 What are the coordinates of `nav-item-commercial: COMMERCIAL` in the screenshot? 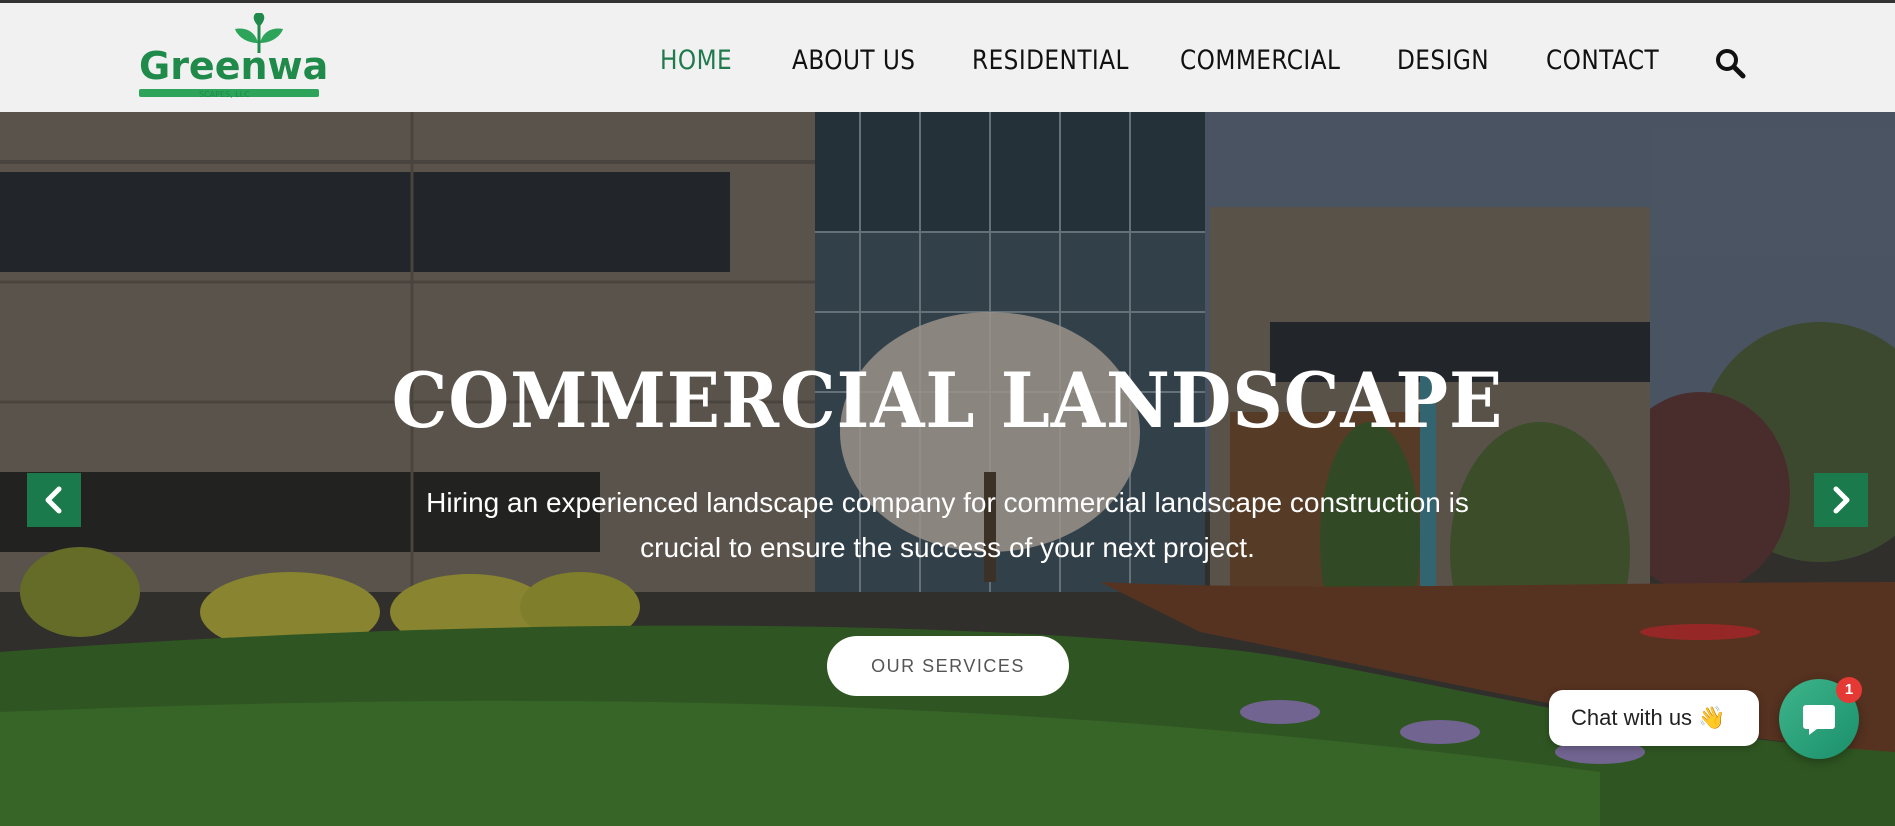 It's located at (1260, 61).